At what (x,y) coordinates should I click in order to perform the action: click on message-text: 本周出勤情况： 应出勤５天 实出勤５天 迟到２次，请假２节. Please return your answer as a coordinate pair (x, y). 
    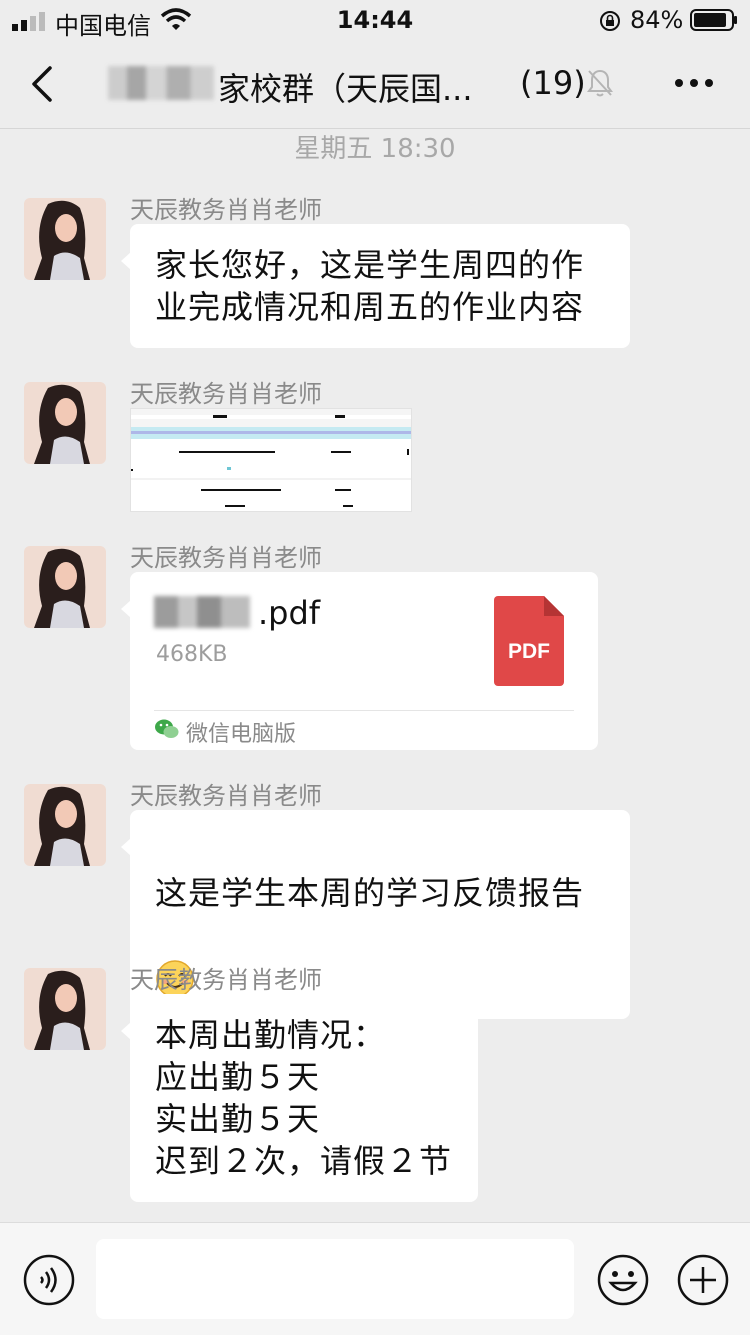
    Looking at the image, I should click on (304, 1098).